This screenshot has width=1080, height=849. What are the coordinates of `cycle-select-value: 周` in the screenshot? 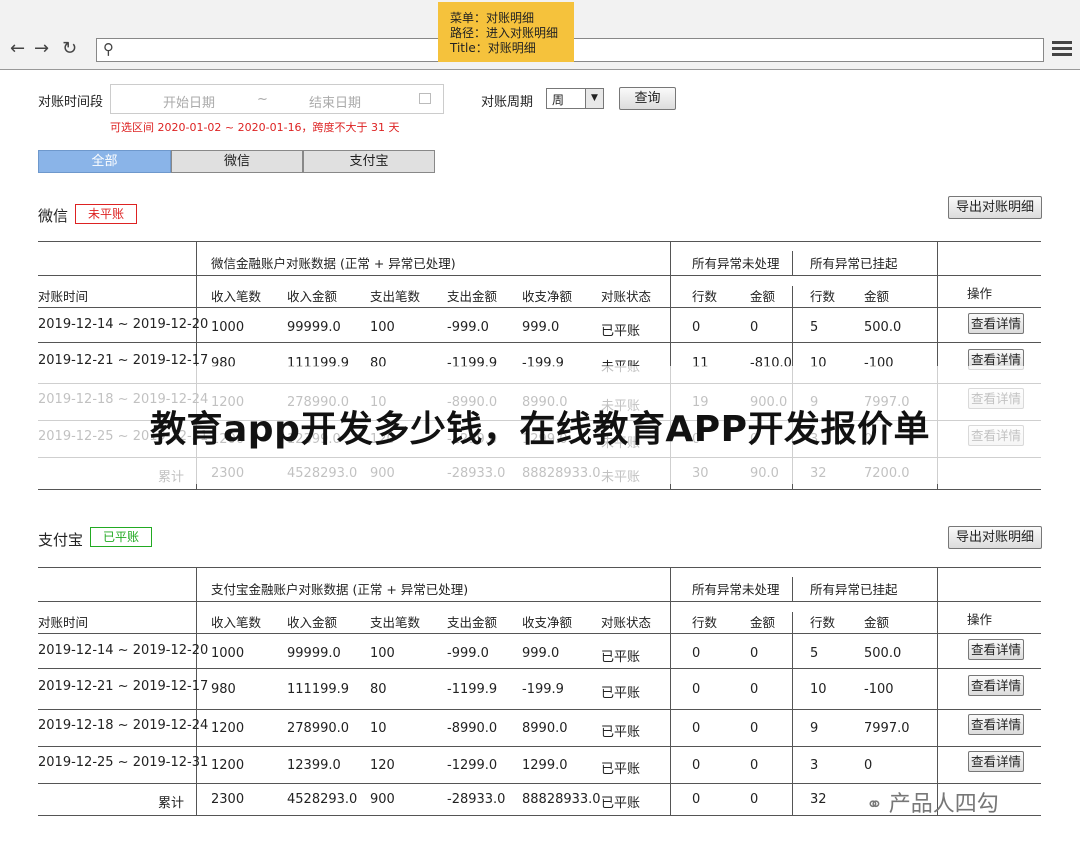 It's located at (558, 100).